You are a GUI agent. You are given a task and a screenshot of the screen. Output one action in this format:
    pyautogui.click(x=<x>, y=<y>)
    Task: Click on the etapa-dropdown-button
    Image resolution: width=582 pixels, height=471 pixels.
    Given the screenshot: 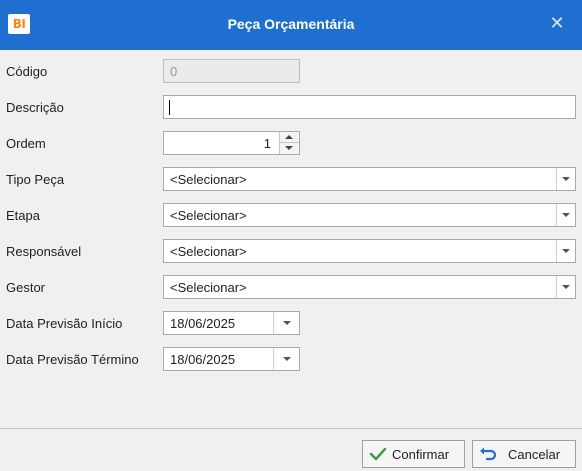 What is the action you would take?
    pyautogui.click(x=565, y=215)
    